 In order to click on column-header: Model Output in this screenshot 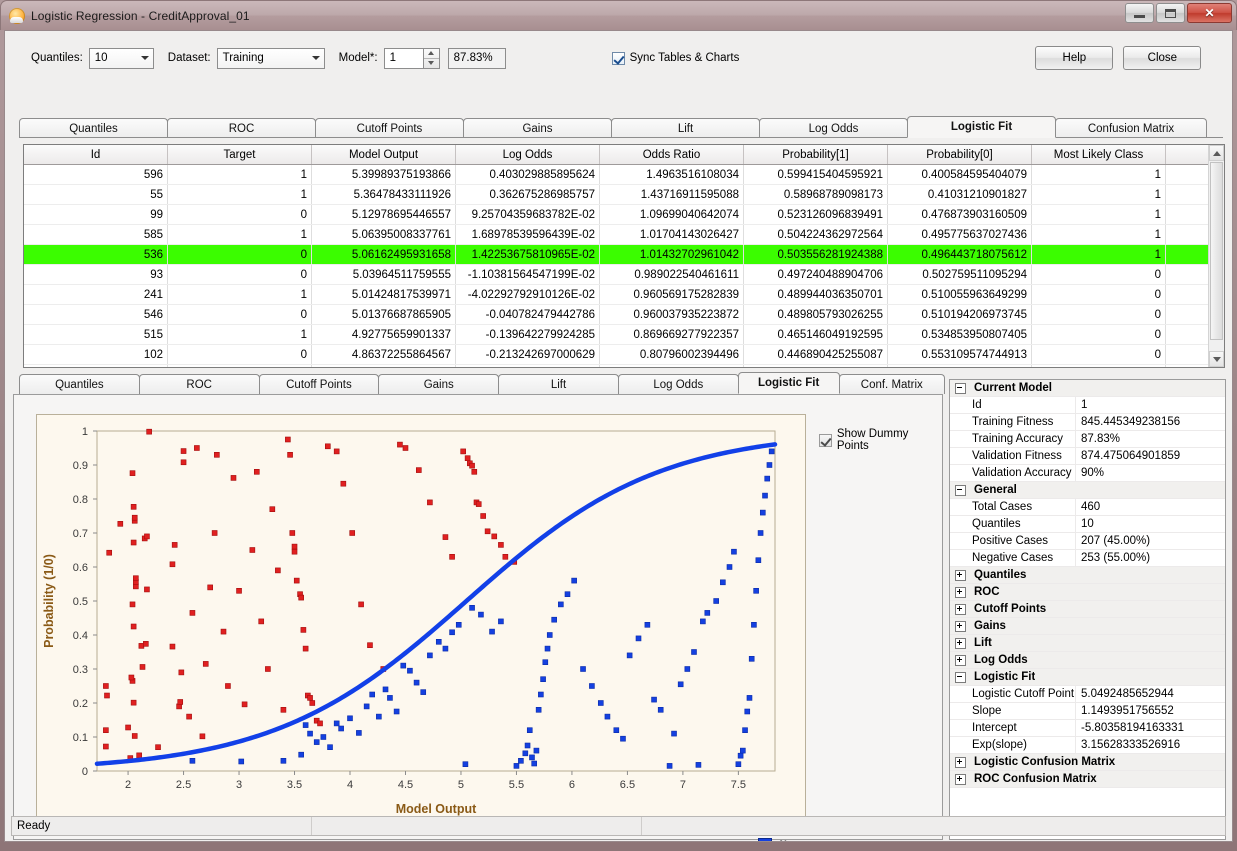, I will do `click(383, 155)`.